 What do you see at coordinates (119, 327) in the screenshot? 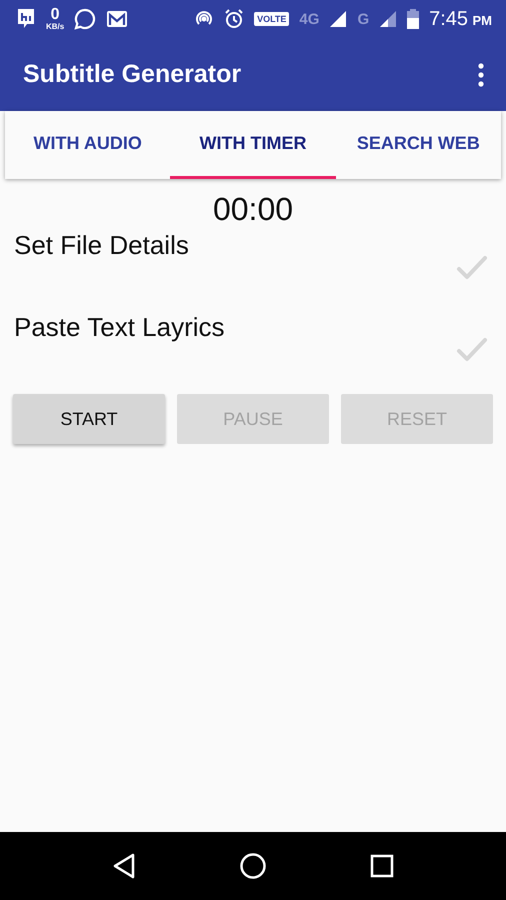
I see `step-label: Paste Text Layrics` at bounding box center [119, 327].